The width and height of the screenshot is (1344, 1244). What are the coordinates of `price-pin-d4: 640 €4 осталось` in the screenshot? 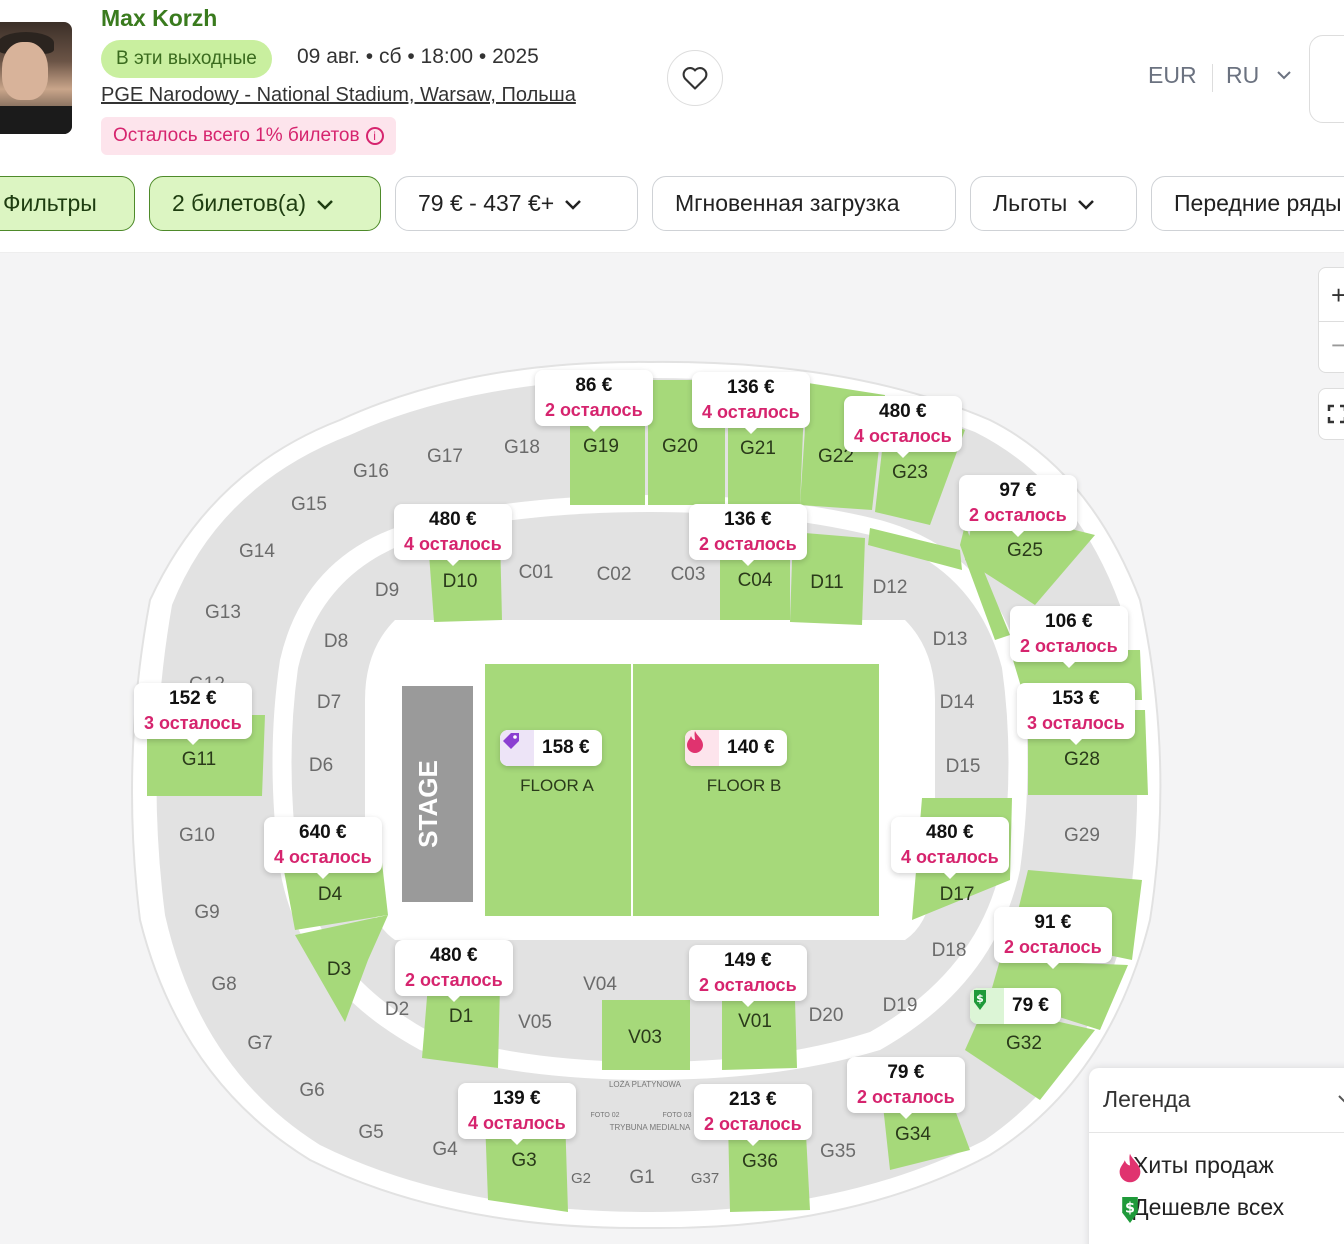 It's located at (323, 848).